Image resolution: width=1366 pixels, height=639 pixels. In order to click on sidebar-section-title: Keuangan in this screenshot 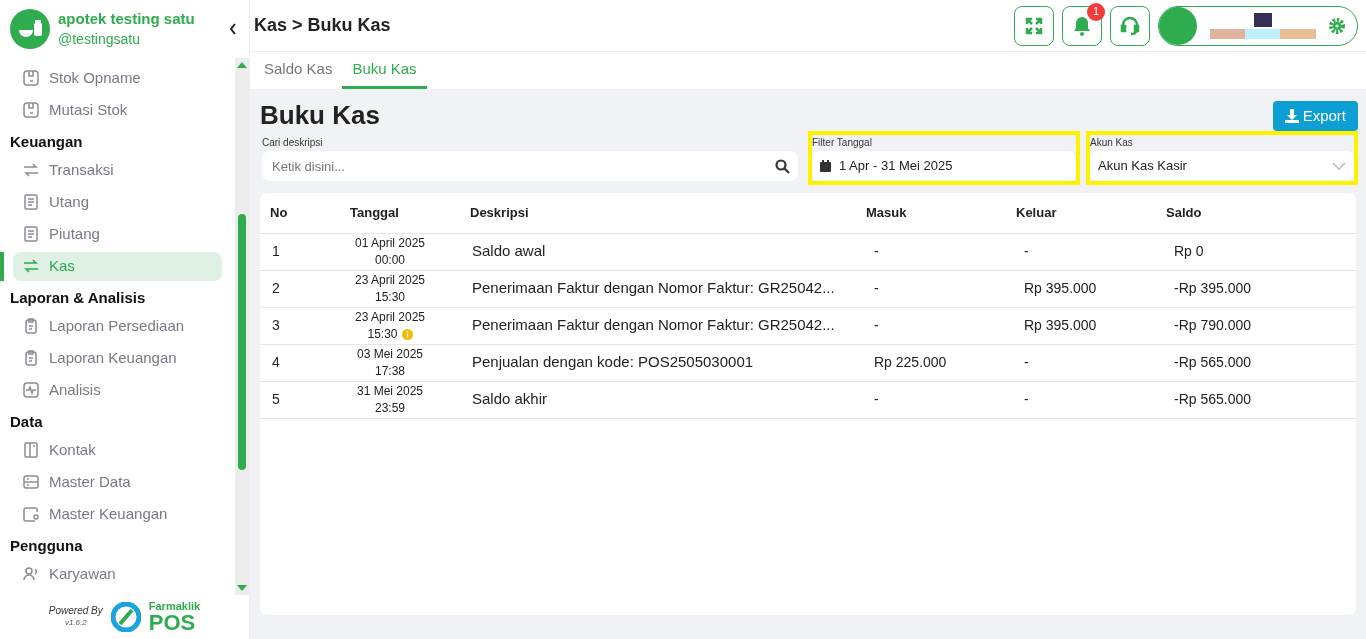, I will do `click(46, 142)`.